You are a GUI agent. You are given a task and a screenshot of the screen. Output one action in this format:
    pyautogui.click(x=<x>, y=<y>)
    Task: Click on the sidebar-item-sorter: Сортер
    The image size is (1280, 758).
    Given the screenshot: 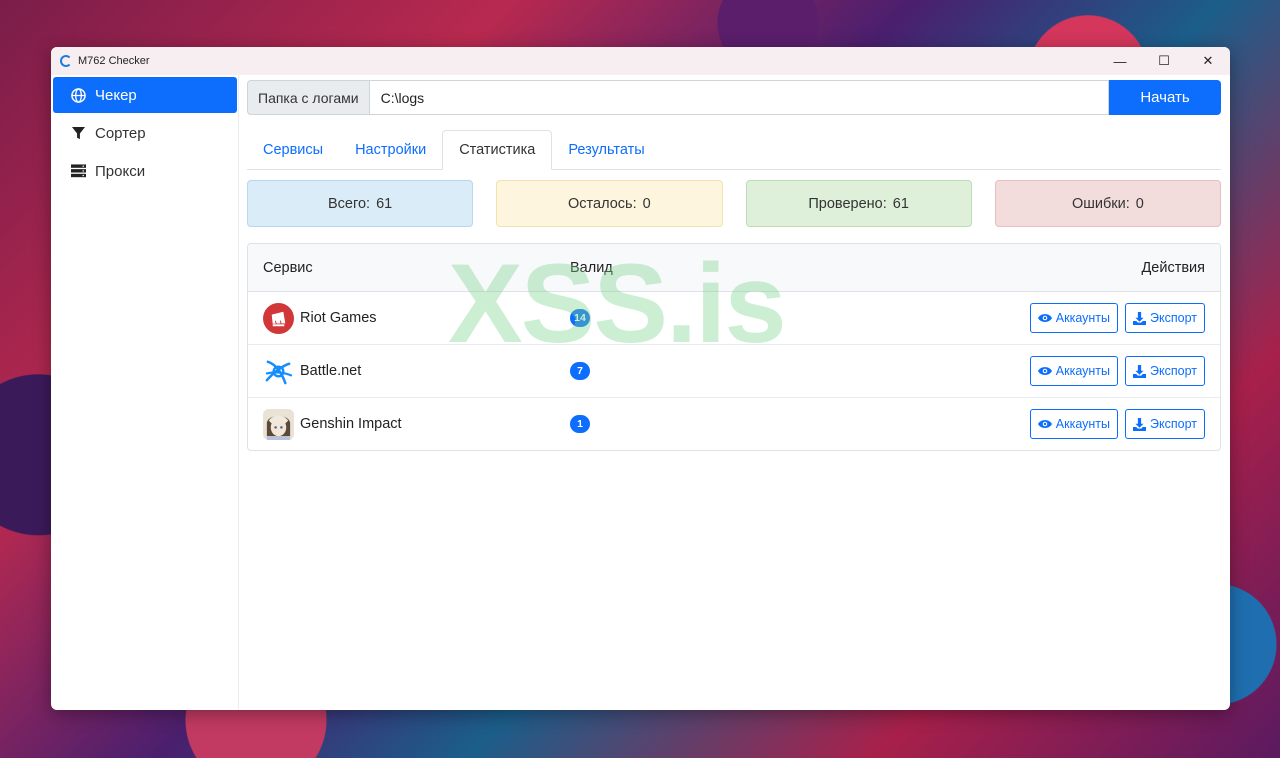 What is the action you would take?
    pyautogui.click(x=145, y=133)
    